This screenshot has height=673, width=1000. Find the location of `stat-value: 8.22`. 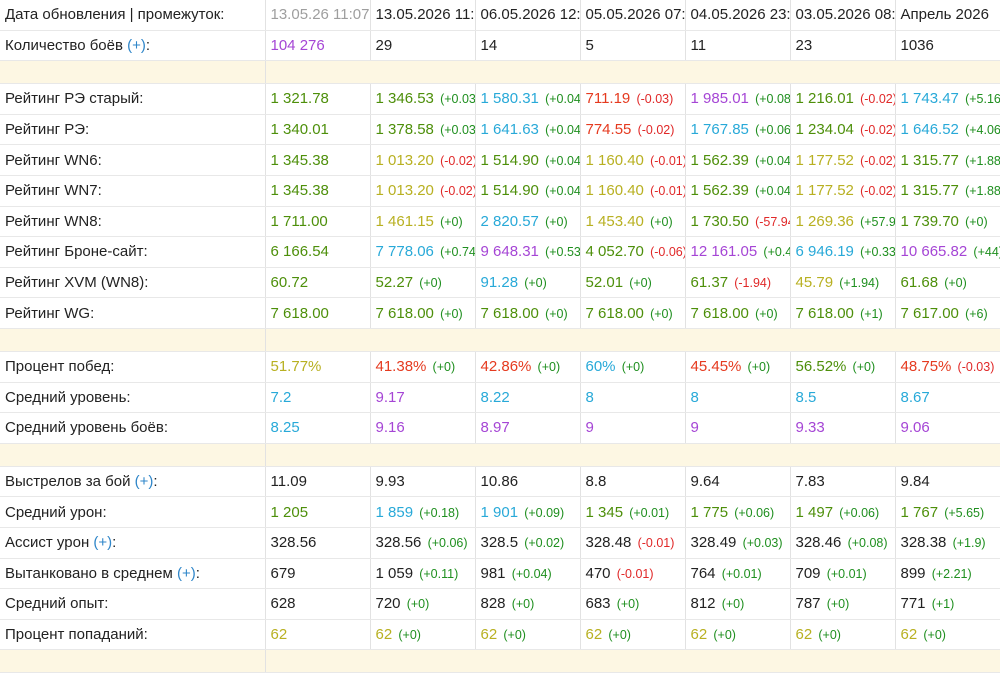

stat-value: 8.22 is located at coordinates (495, 397).